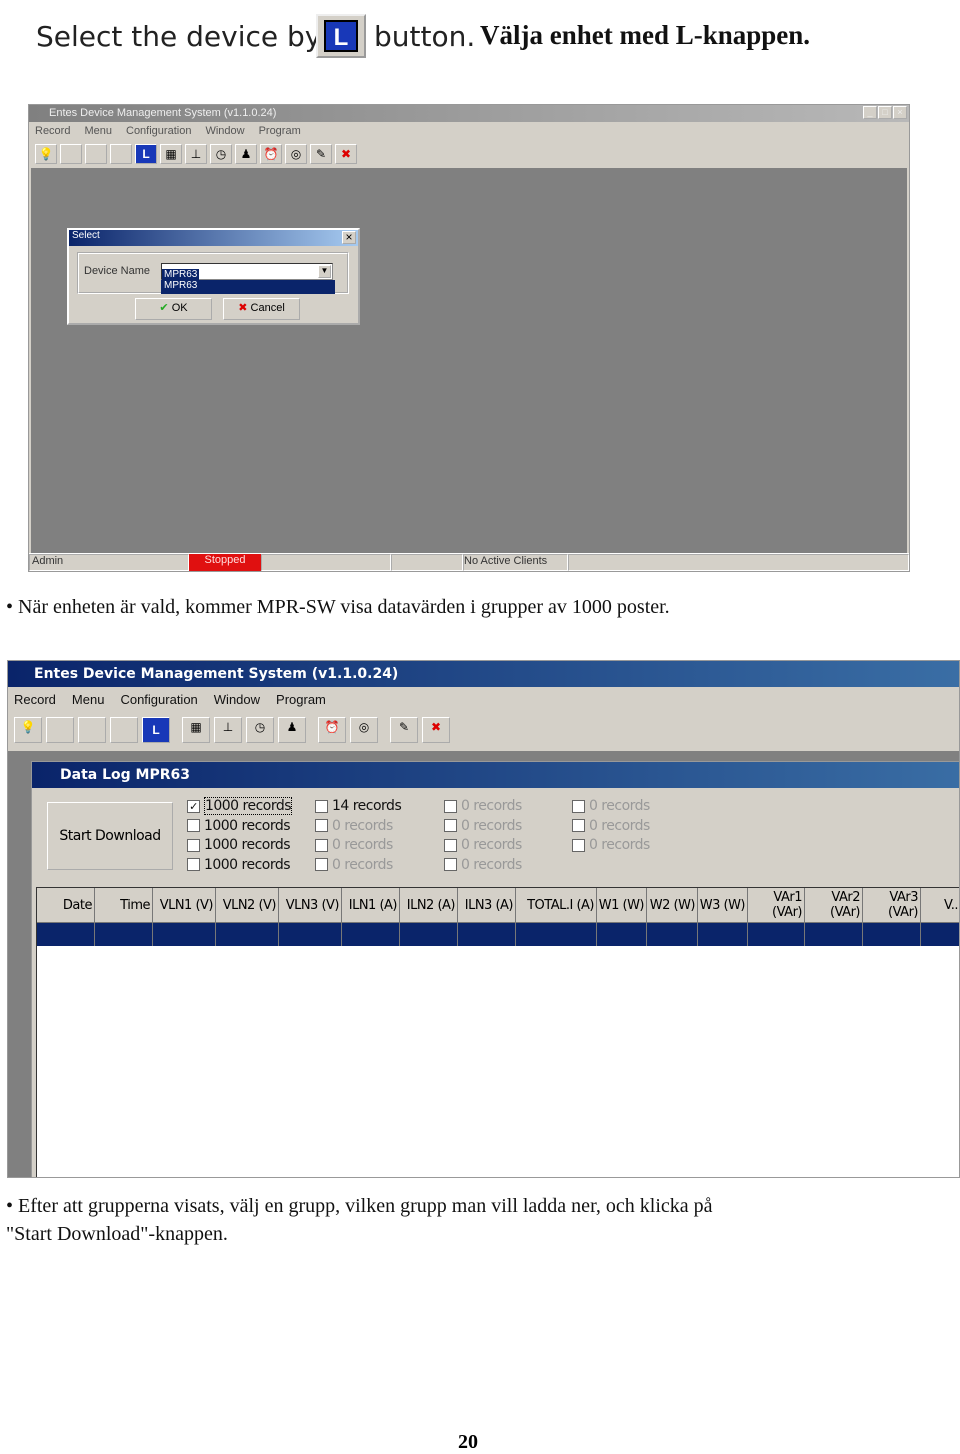  I want to click on start-download-button: Start Download, so click(110, 836).